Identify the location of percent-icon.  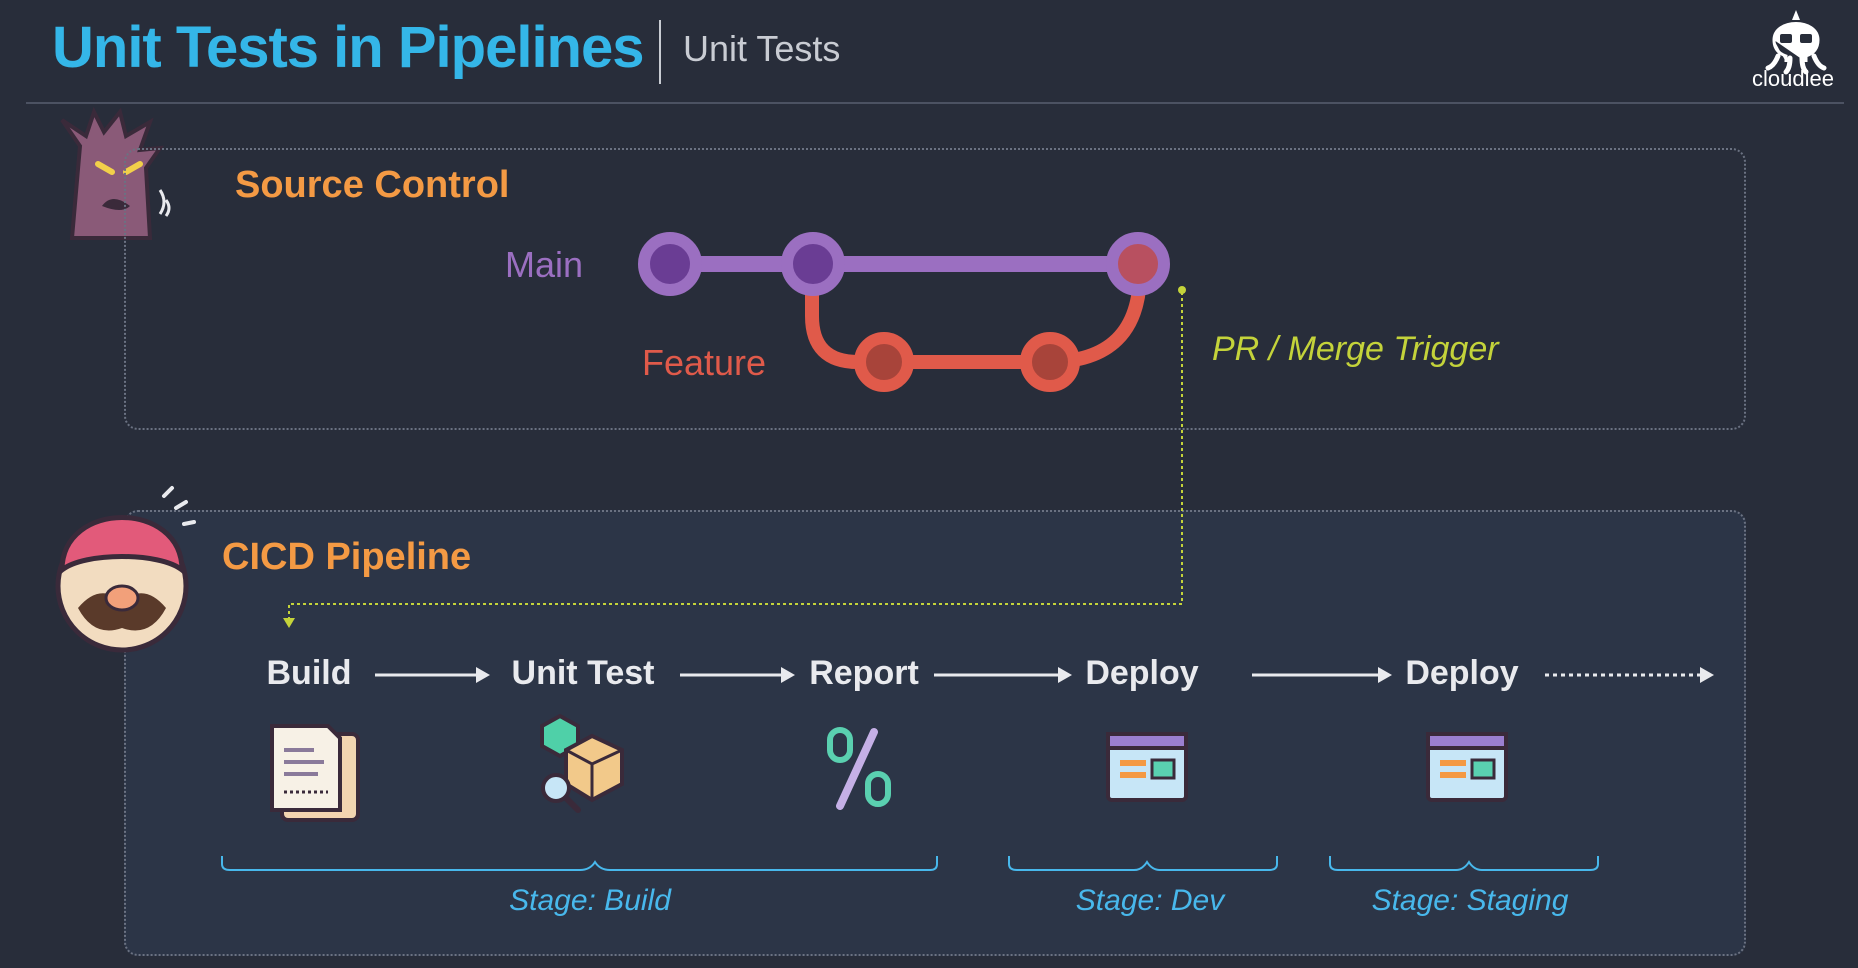
(859, 768).